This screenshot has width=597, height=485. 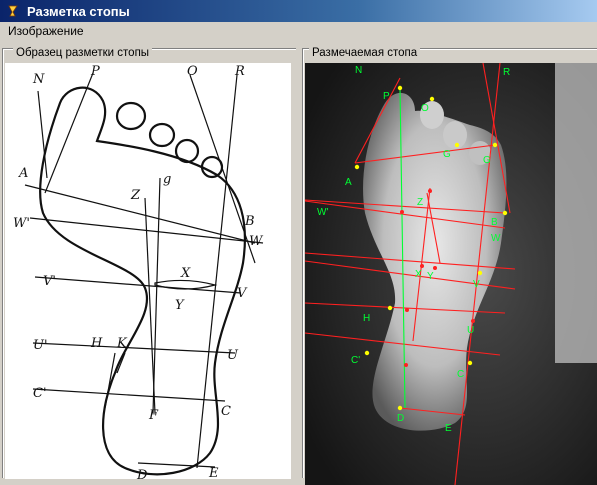 I want to click on ref-label-A: A, so click(x=23, y=173).